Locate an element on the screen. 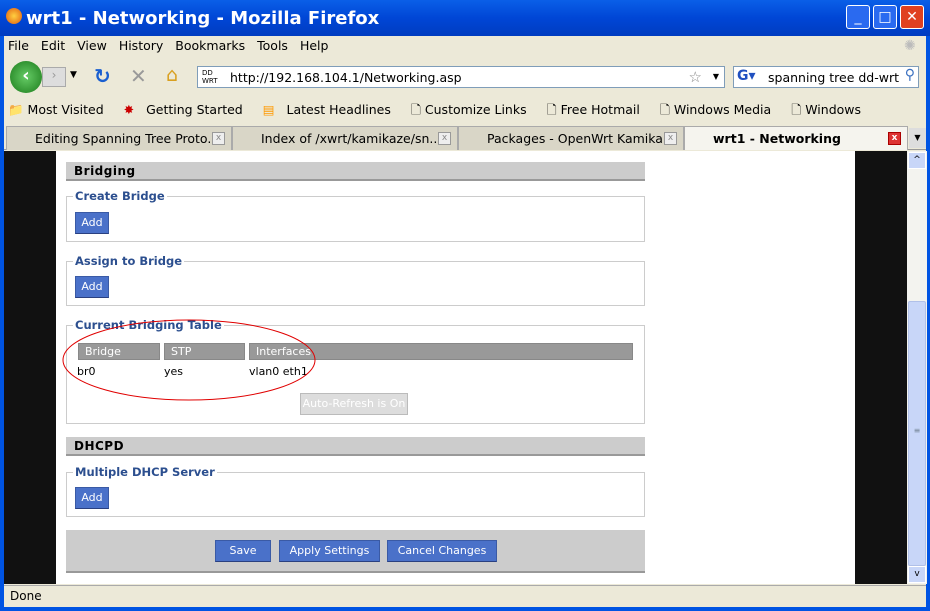 This screenshot has width=930, height=611. fieldset-create-bridge: Create Bridge is located at coordinates (355, 215).